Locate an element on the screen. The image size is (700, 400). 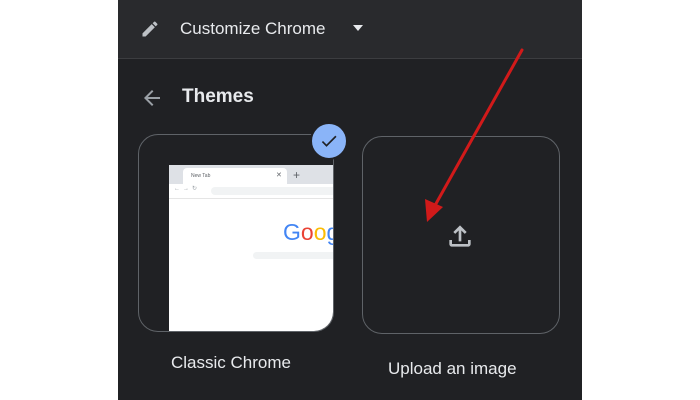
preview-search-box is located at coordinates (293, 255).